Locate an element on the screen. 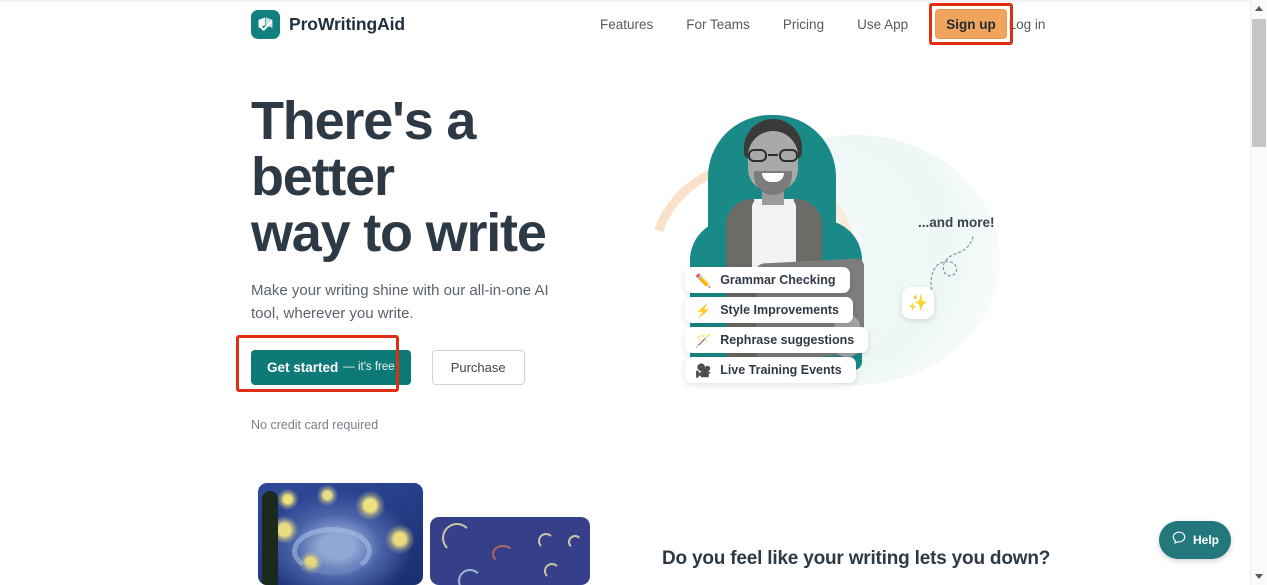  sky-swirl is located at coordinates (332, 551).